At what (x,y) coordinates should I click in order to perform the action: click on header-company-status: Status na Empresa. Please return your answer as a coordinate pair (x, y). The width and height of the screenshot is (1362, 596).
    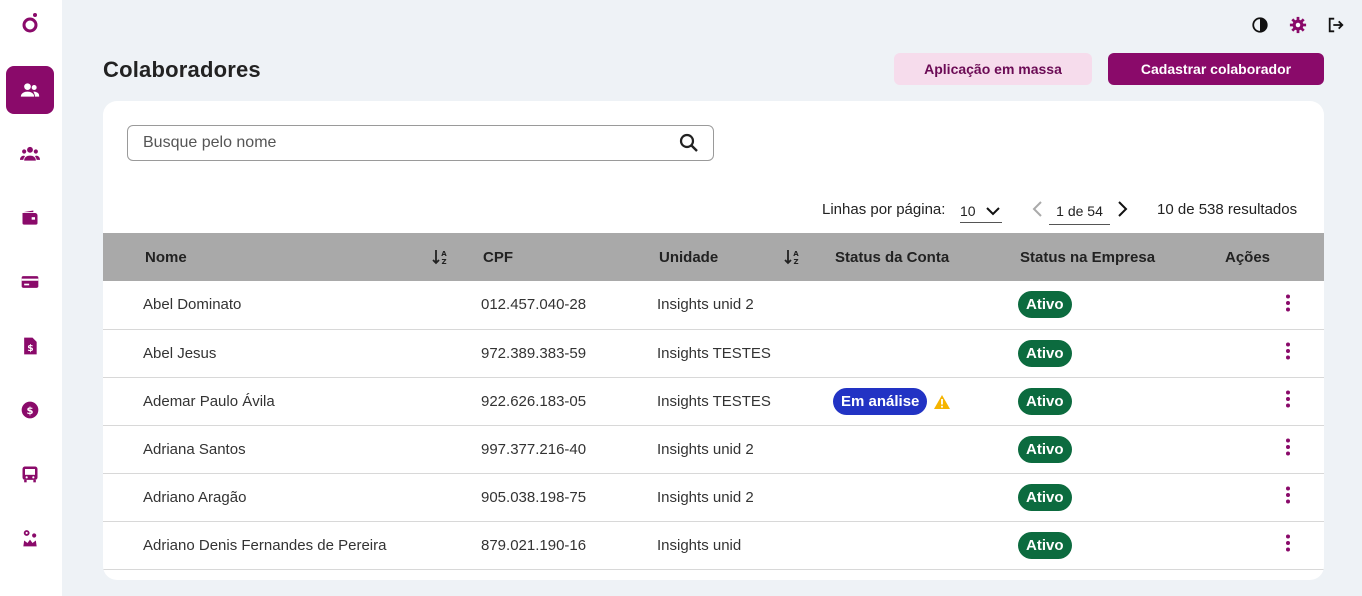
    Looking at the image, I should click on (1088, 257).